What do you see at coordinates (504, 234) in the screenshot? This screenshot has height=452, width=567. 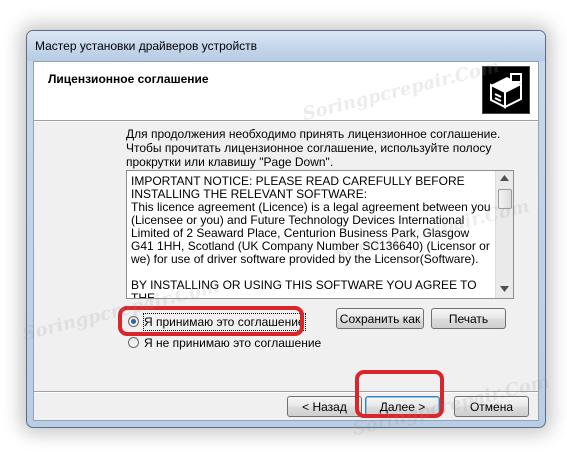 I see `license-scrollbar` at bounding box center [504, 234].